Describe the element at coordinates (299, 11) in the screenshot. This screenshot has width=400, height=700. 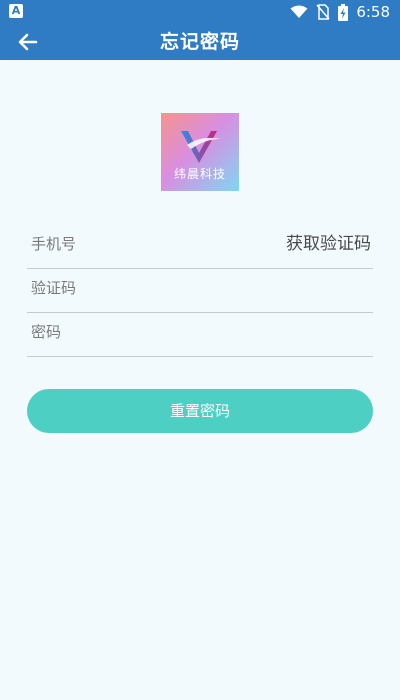
I see `wifi-icon` at that location.